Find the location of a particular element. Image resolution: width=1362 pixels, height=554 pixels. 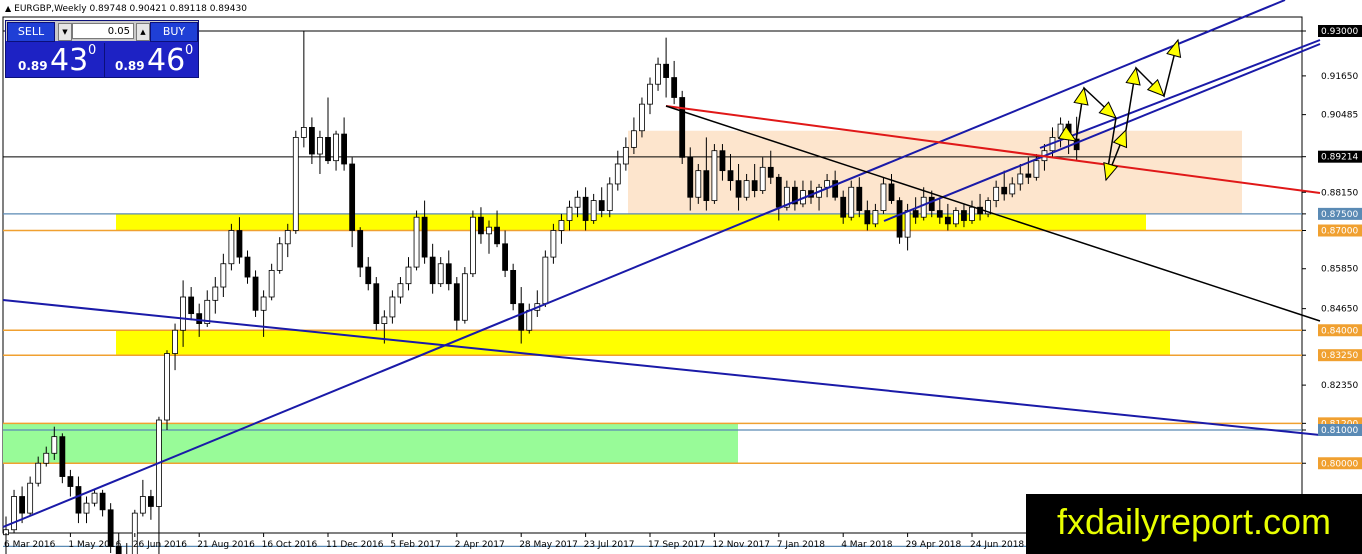

buy-button: BUY is located at coordinates (174, 32).